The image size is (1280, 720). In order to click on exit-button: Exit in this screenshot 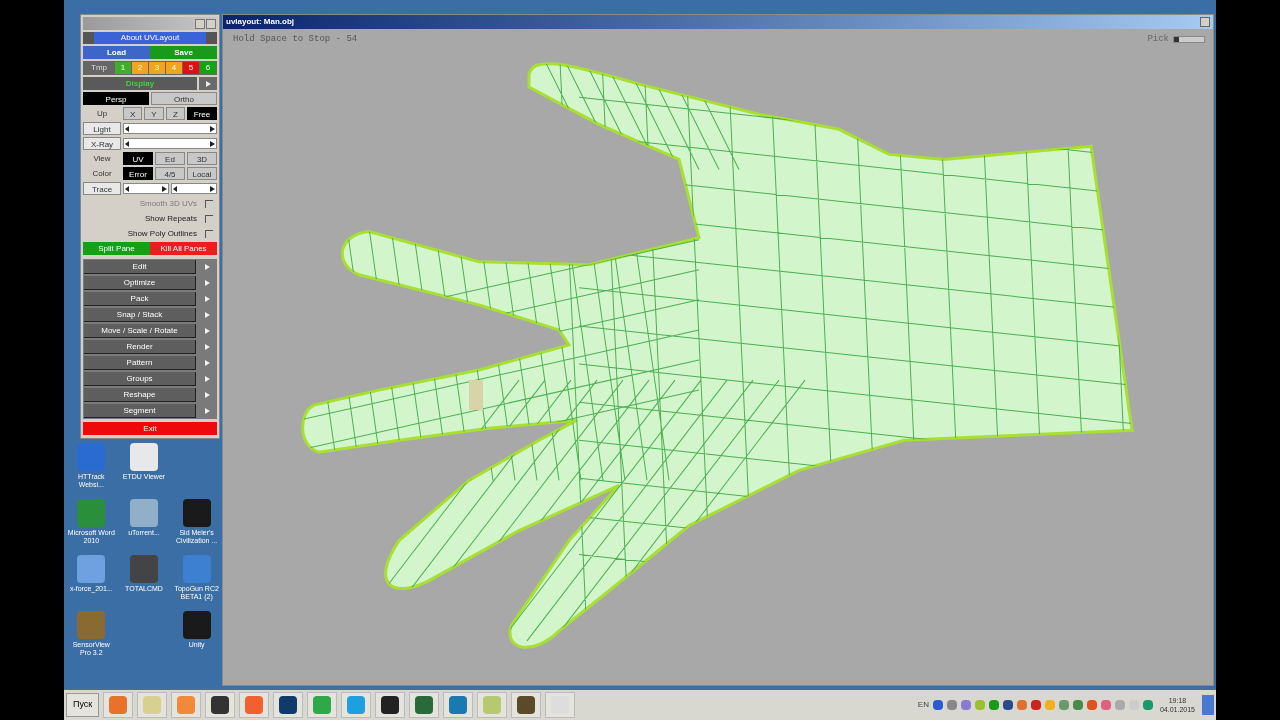, I will do `click(150, 428)`.